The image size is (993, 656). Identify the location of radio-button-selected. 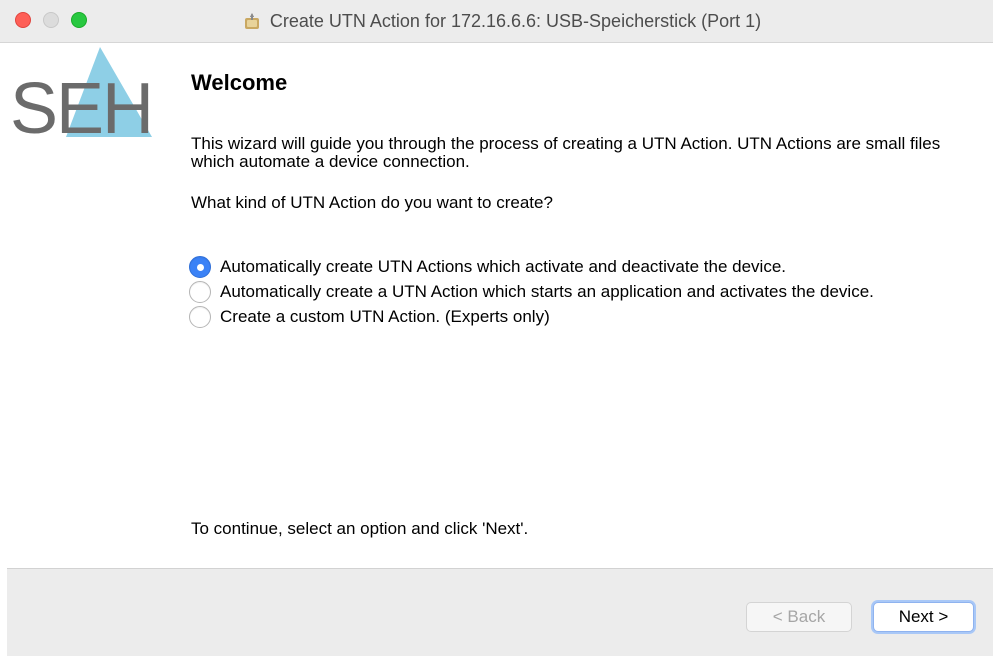
(200, 266).